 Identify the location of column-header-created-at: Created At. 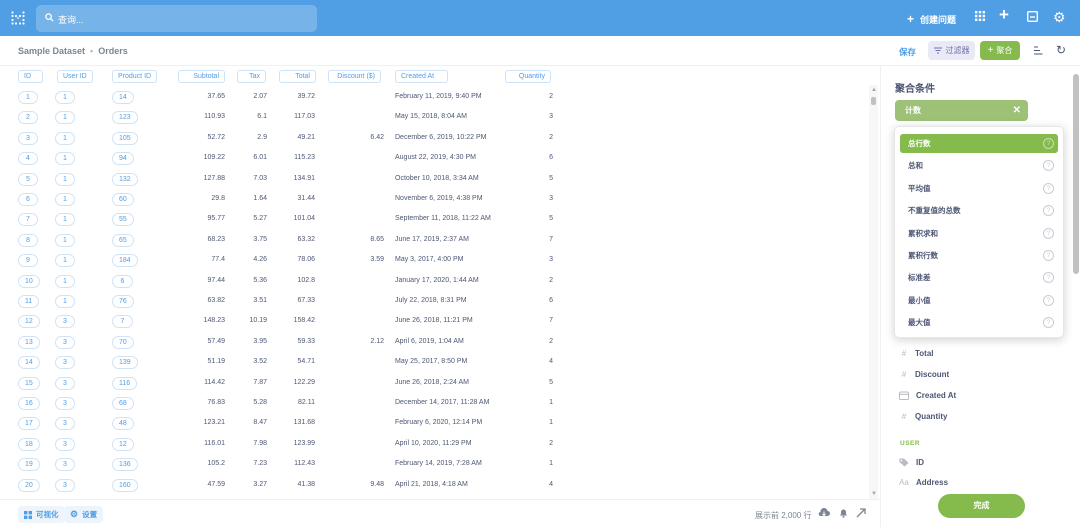
(421, 76).